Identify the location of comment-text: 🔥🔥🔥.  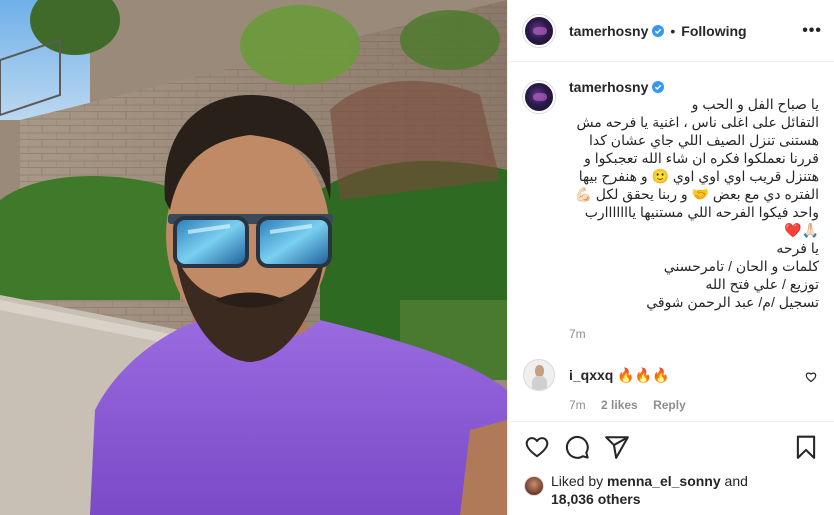
(643, 375).